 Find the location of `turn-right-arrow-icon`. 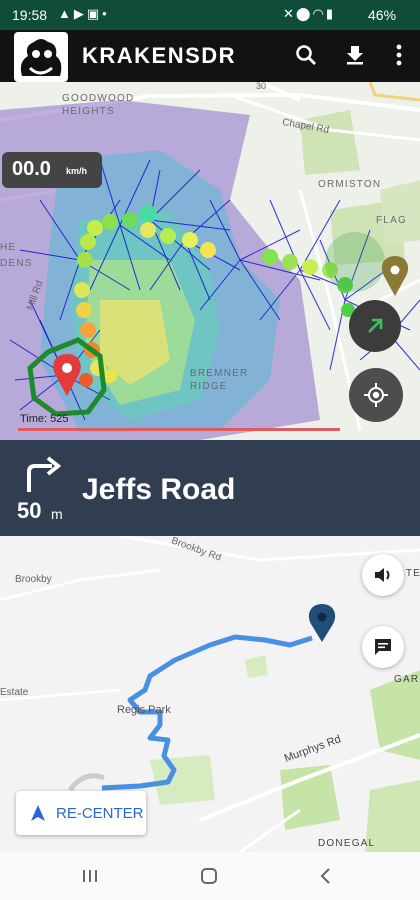

turn-right-arrow-icon is located at coordinates (42, 476).